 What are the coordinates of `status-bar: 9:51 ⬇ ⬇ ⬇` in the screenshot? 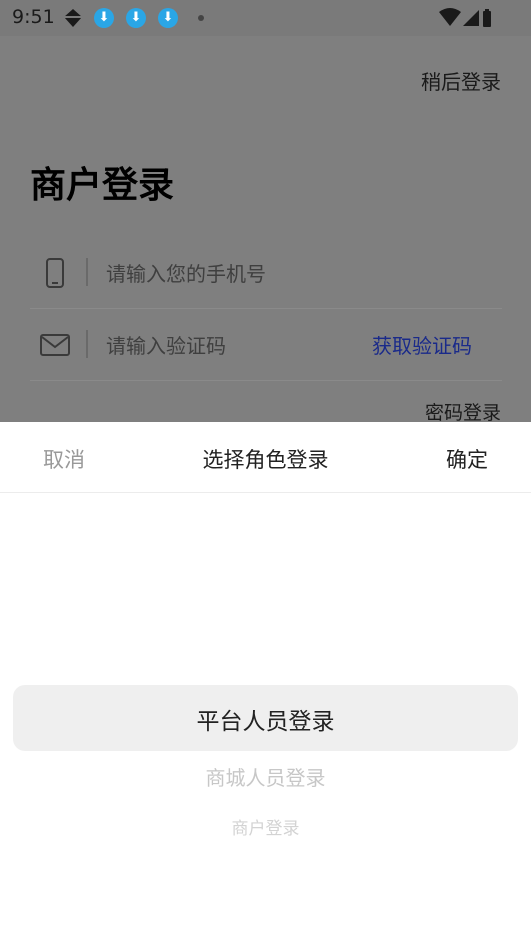 It's located at (265, 18).